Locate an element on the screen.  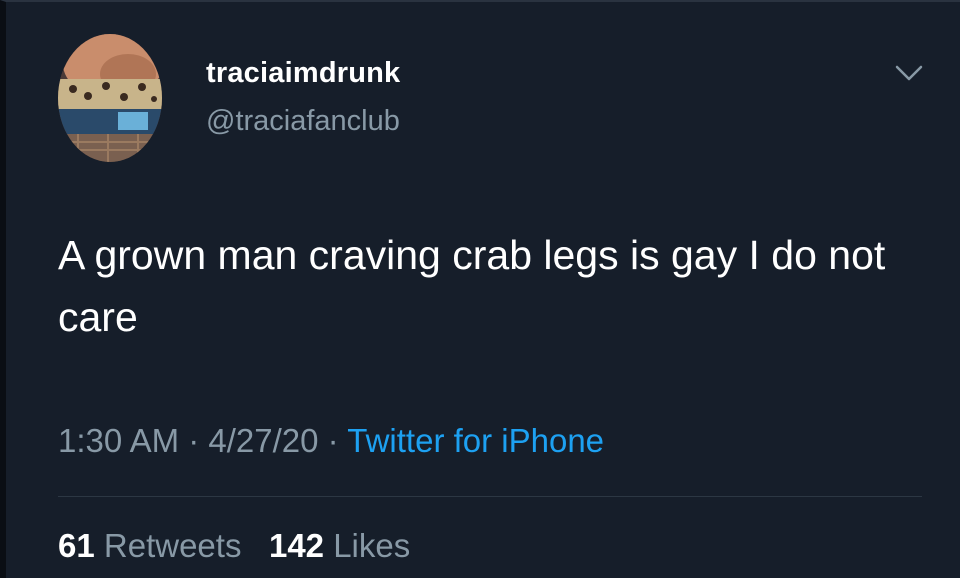
chevron-down-icon is located at coordinates (909, 73).